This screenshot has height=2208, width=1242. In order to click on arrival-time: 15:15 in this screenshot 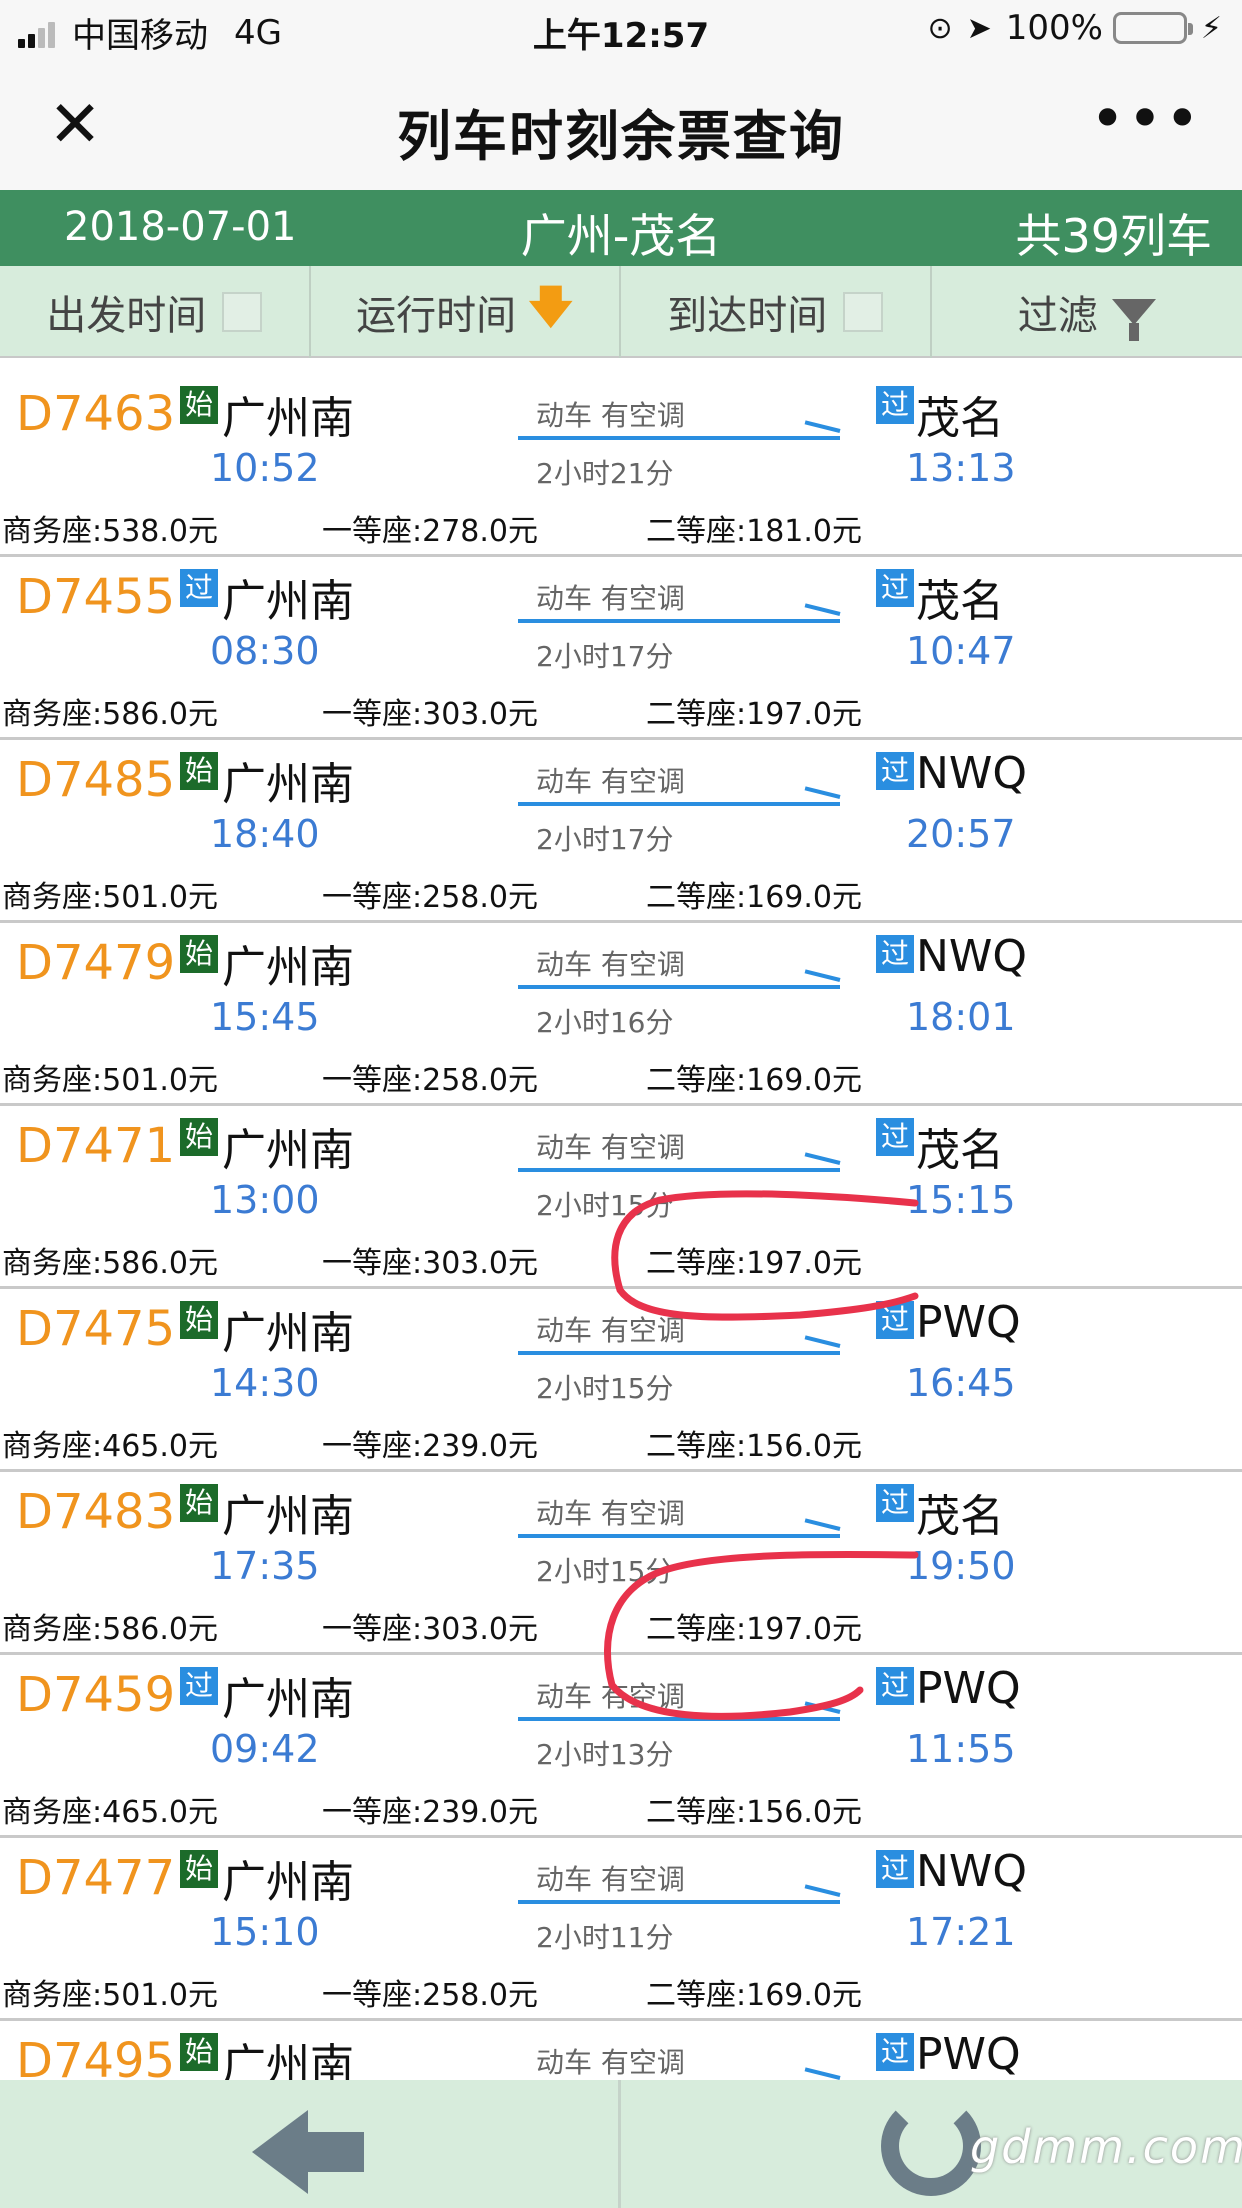, I will do `click(961, 1200)`.